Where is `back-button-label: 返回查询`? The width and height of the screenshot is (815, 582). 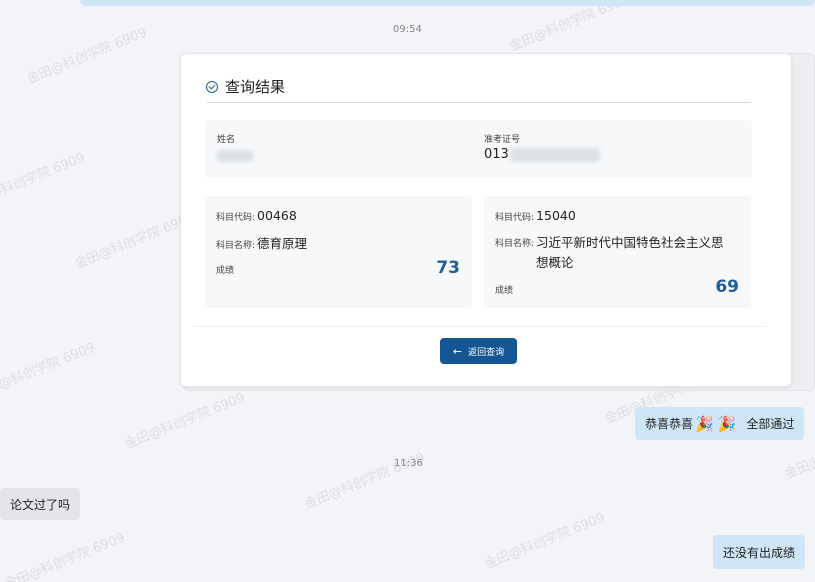 back-button-label: 返回查询 is located at coordinates (486, 352).